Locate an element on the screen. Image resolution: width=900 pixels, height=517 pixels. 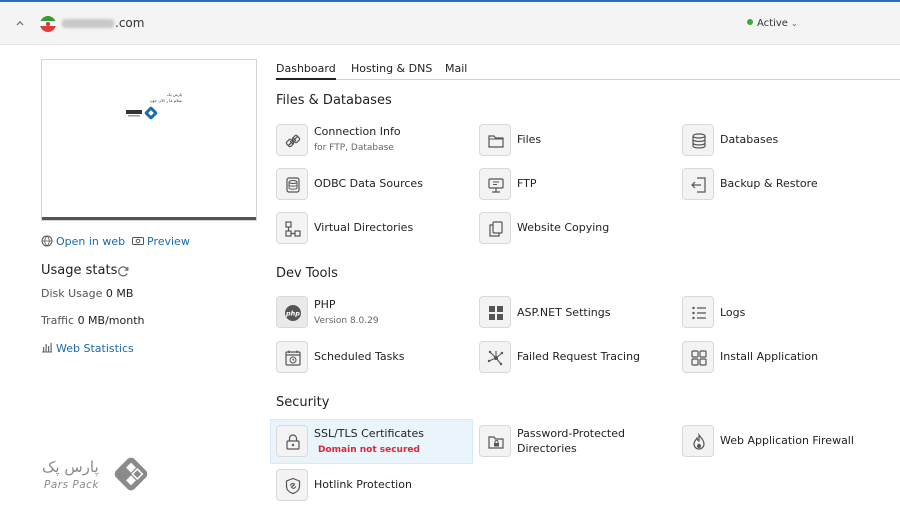
chevron-down-icon: ⌄ is located at coordinates (794, 23).